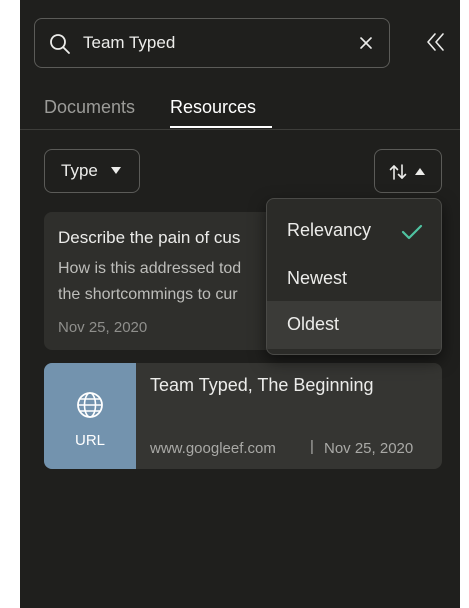  What do you see at coordinates (313, 324) in the screenshot?
I see `menu-item-label: Oldest` at bounding box center [313, 324].